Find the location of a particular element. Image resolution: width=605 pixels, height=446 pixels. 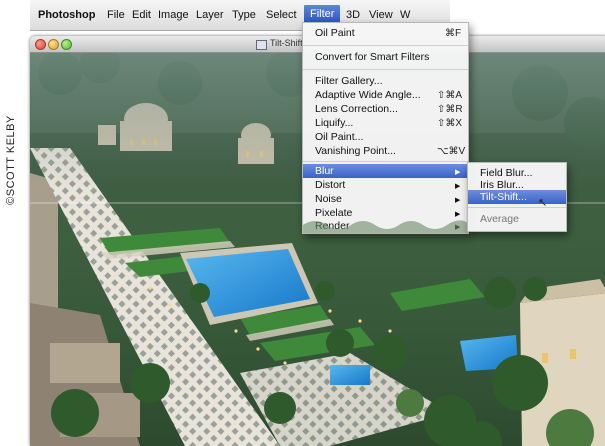

menu-filter: Filter is located at coordinates (322, 14).